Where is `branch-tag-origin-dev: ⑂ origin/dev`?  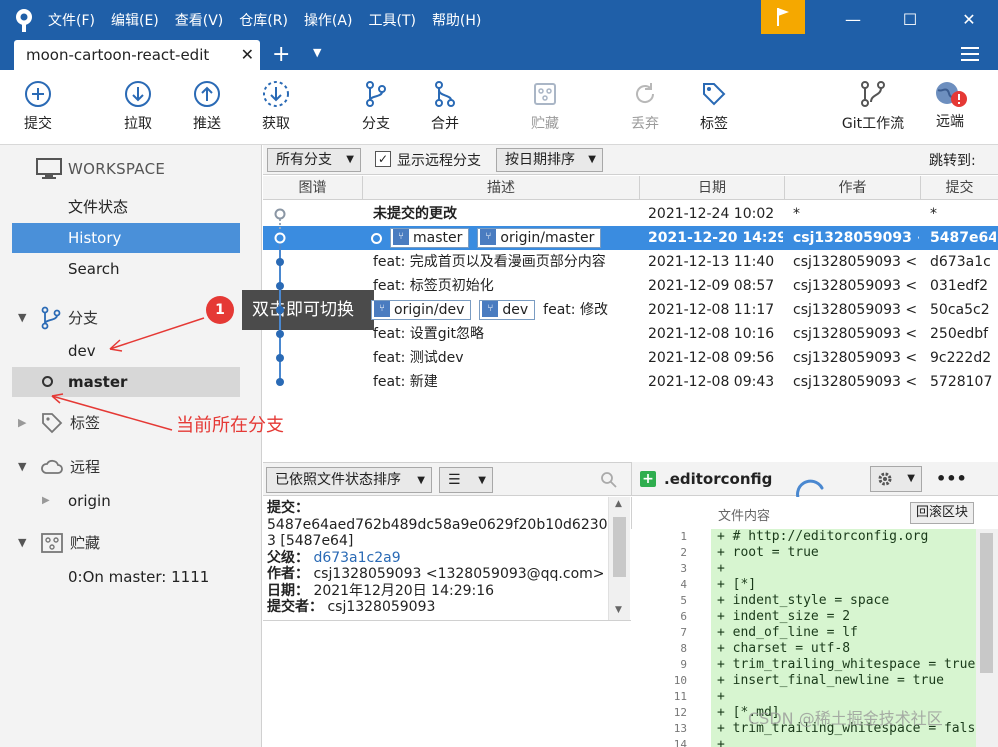
branch-tag-origin-dev: ⑂ origin/dev is located at coordinates (421, 310).